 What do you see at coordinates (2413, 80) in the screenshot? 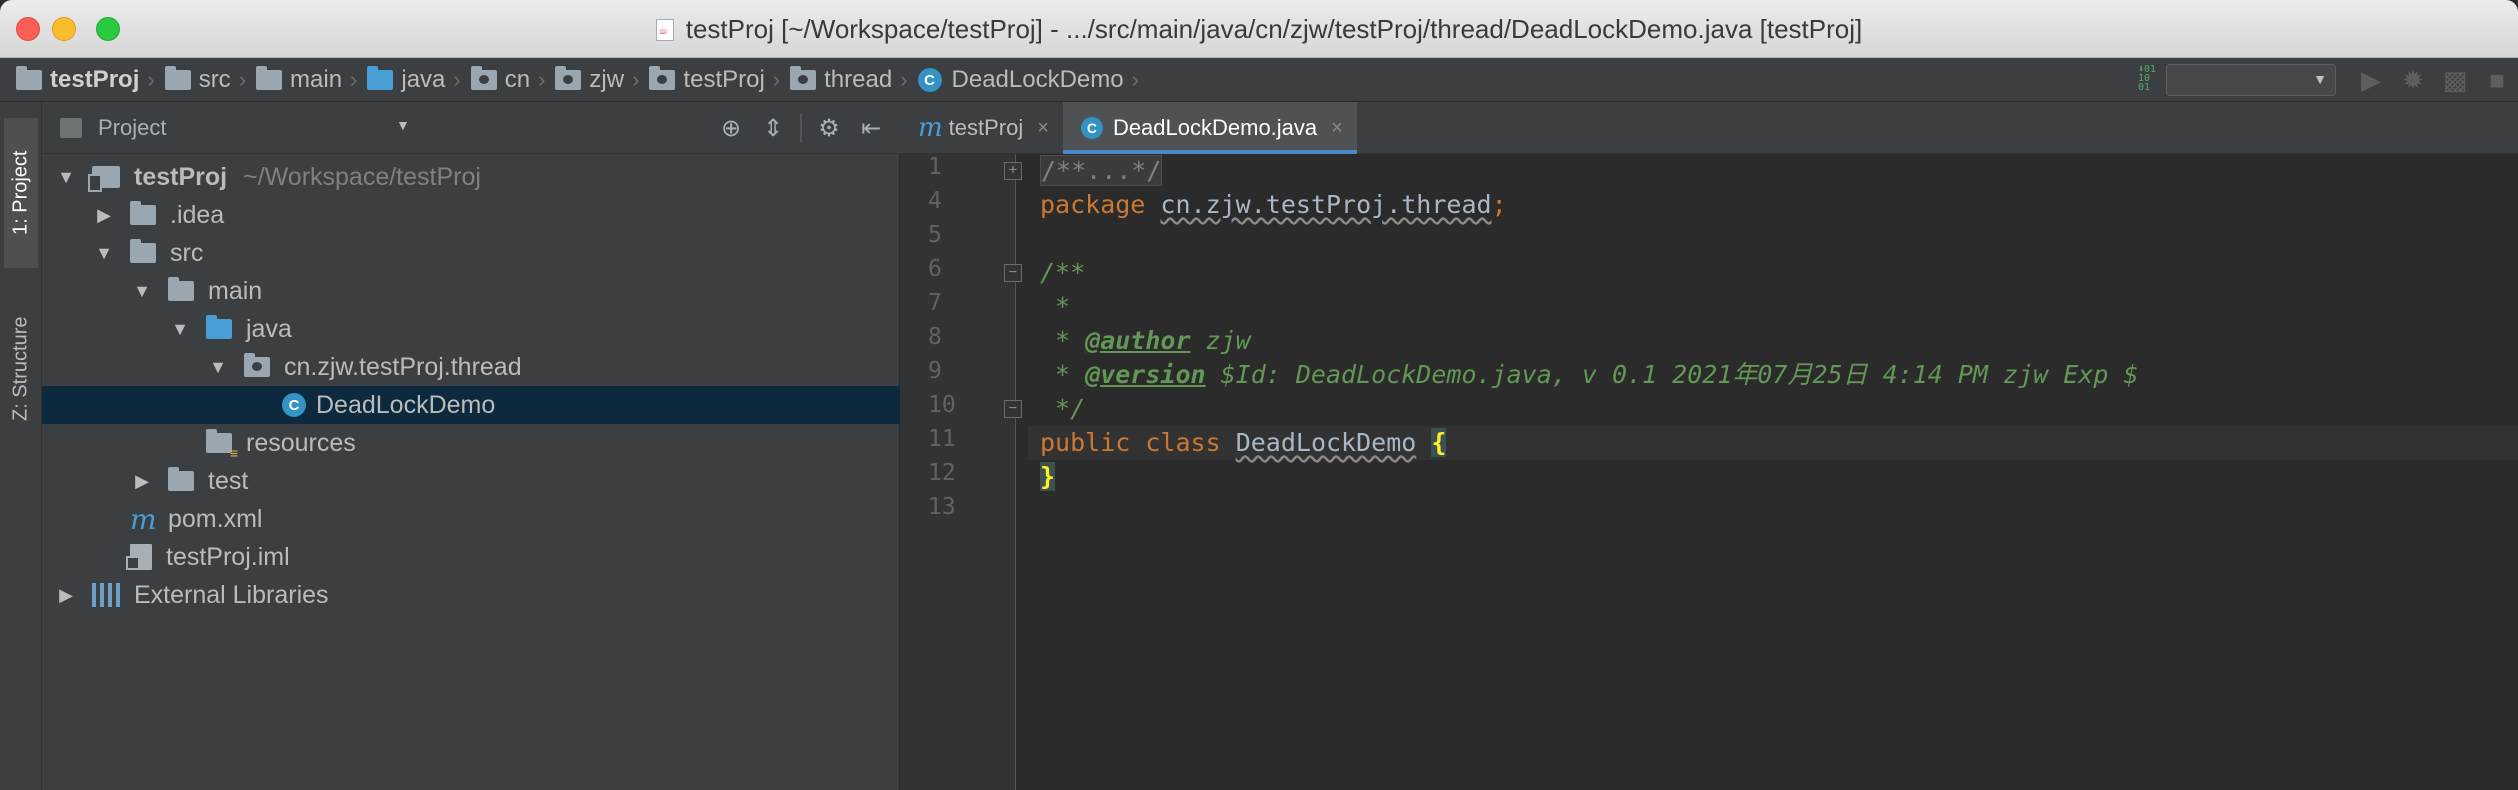
I see `debug-icon: ✹` at bounding box center [2413, 80].